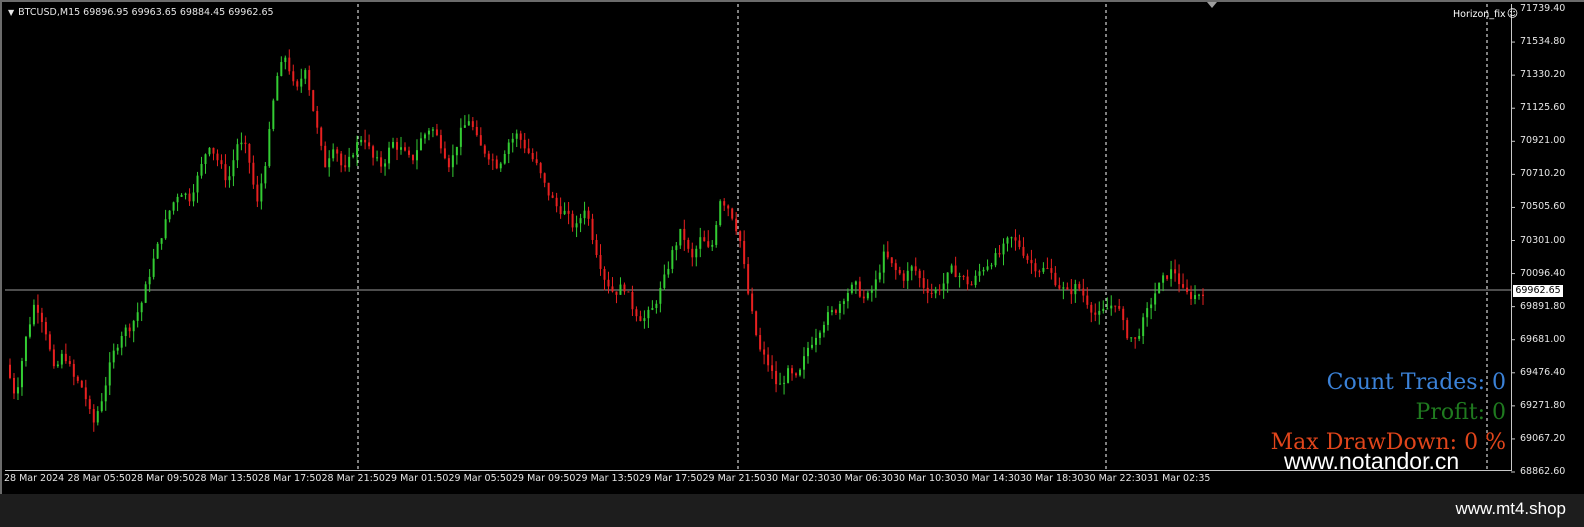 The width and height of the screenshot is (1584, 527). Describe the element at coordinates (1538, 291) in the screenshot. I see `current-price-label: 69962.65` at that location.